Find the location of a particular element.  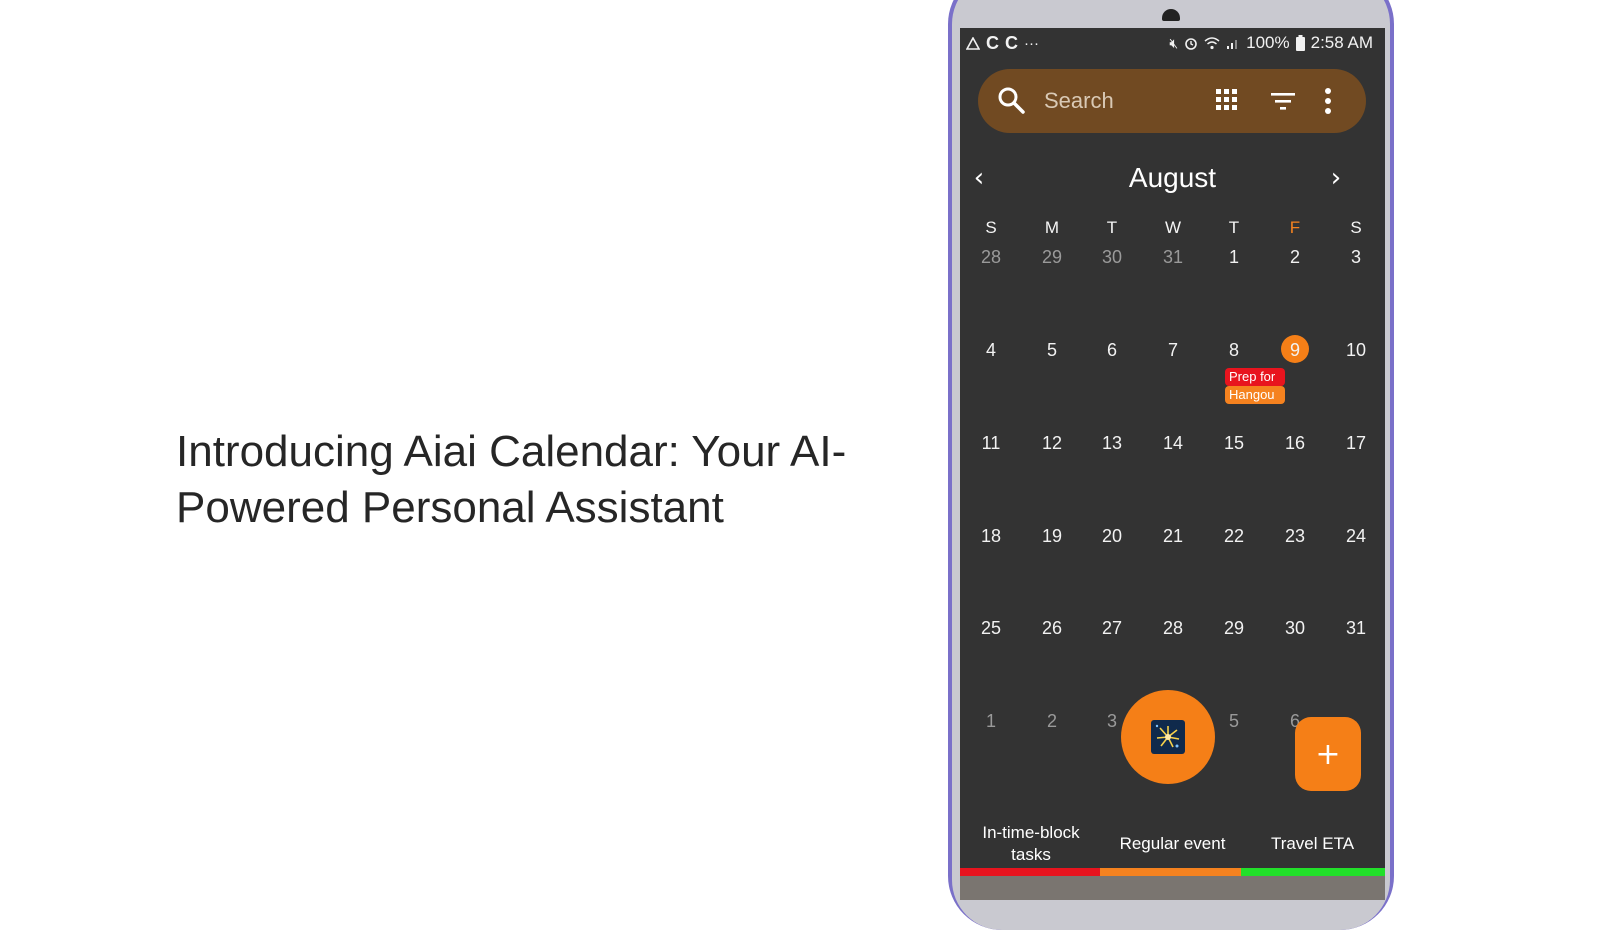

event-chip-line2: Hangou is located at coordinates (1255, 395).